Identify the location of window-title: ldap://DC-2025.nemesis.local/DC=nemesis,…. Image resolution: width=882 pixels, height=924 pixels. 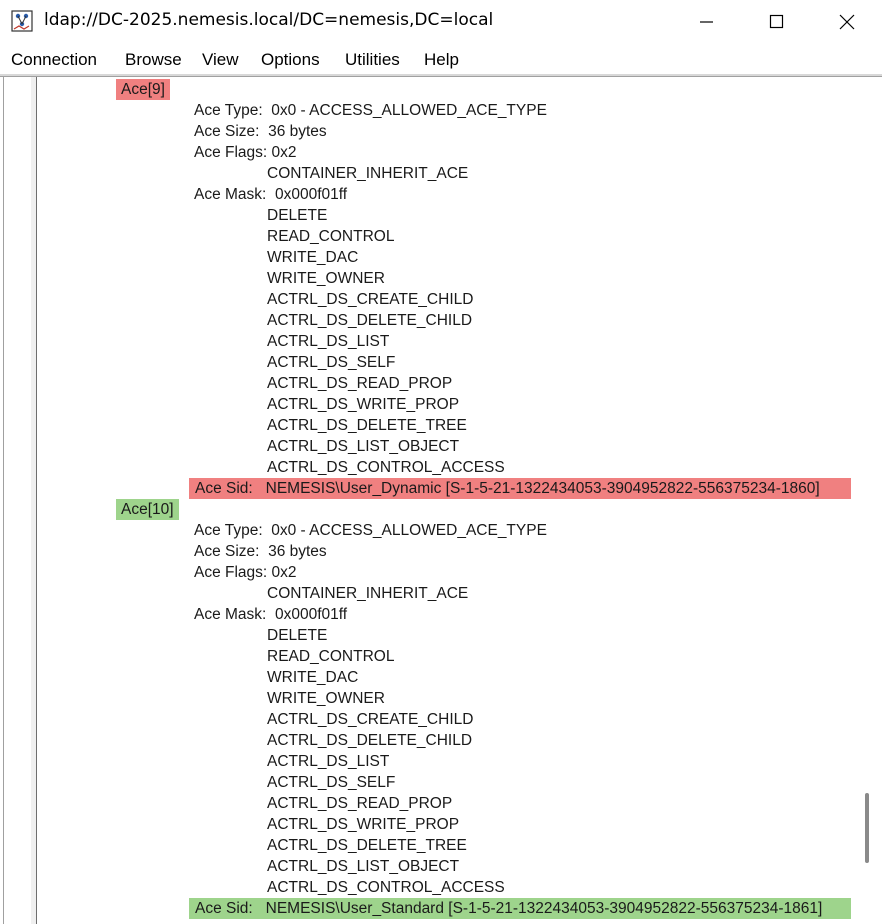
(269, 20).